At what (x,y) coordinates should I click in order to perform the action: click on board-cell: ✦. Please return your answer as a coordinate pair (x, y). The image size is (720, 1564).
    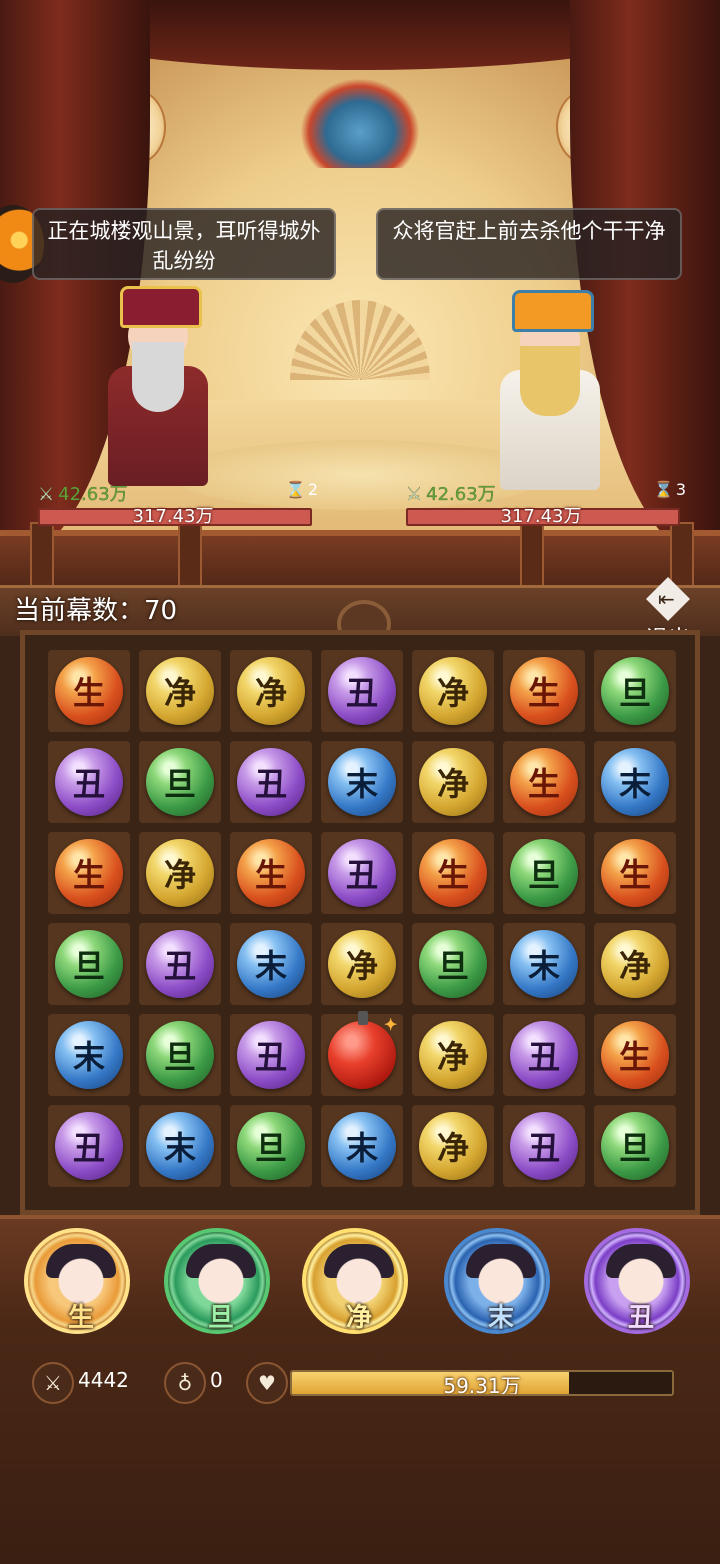
    Looking at the image, I should click on (362, 1053).